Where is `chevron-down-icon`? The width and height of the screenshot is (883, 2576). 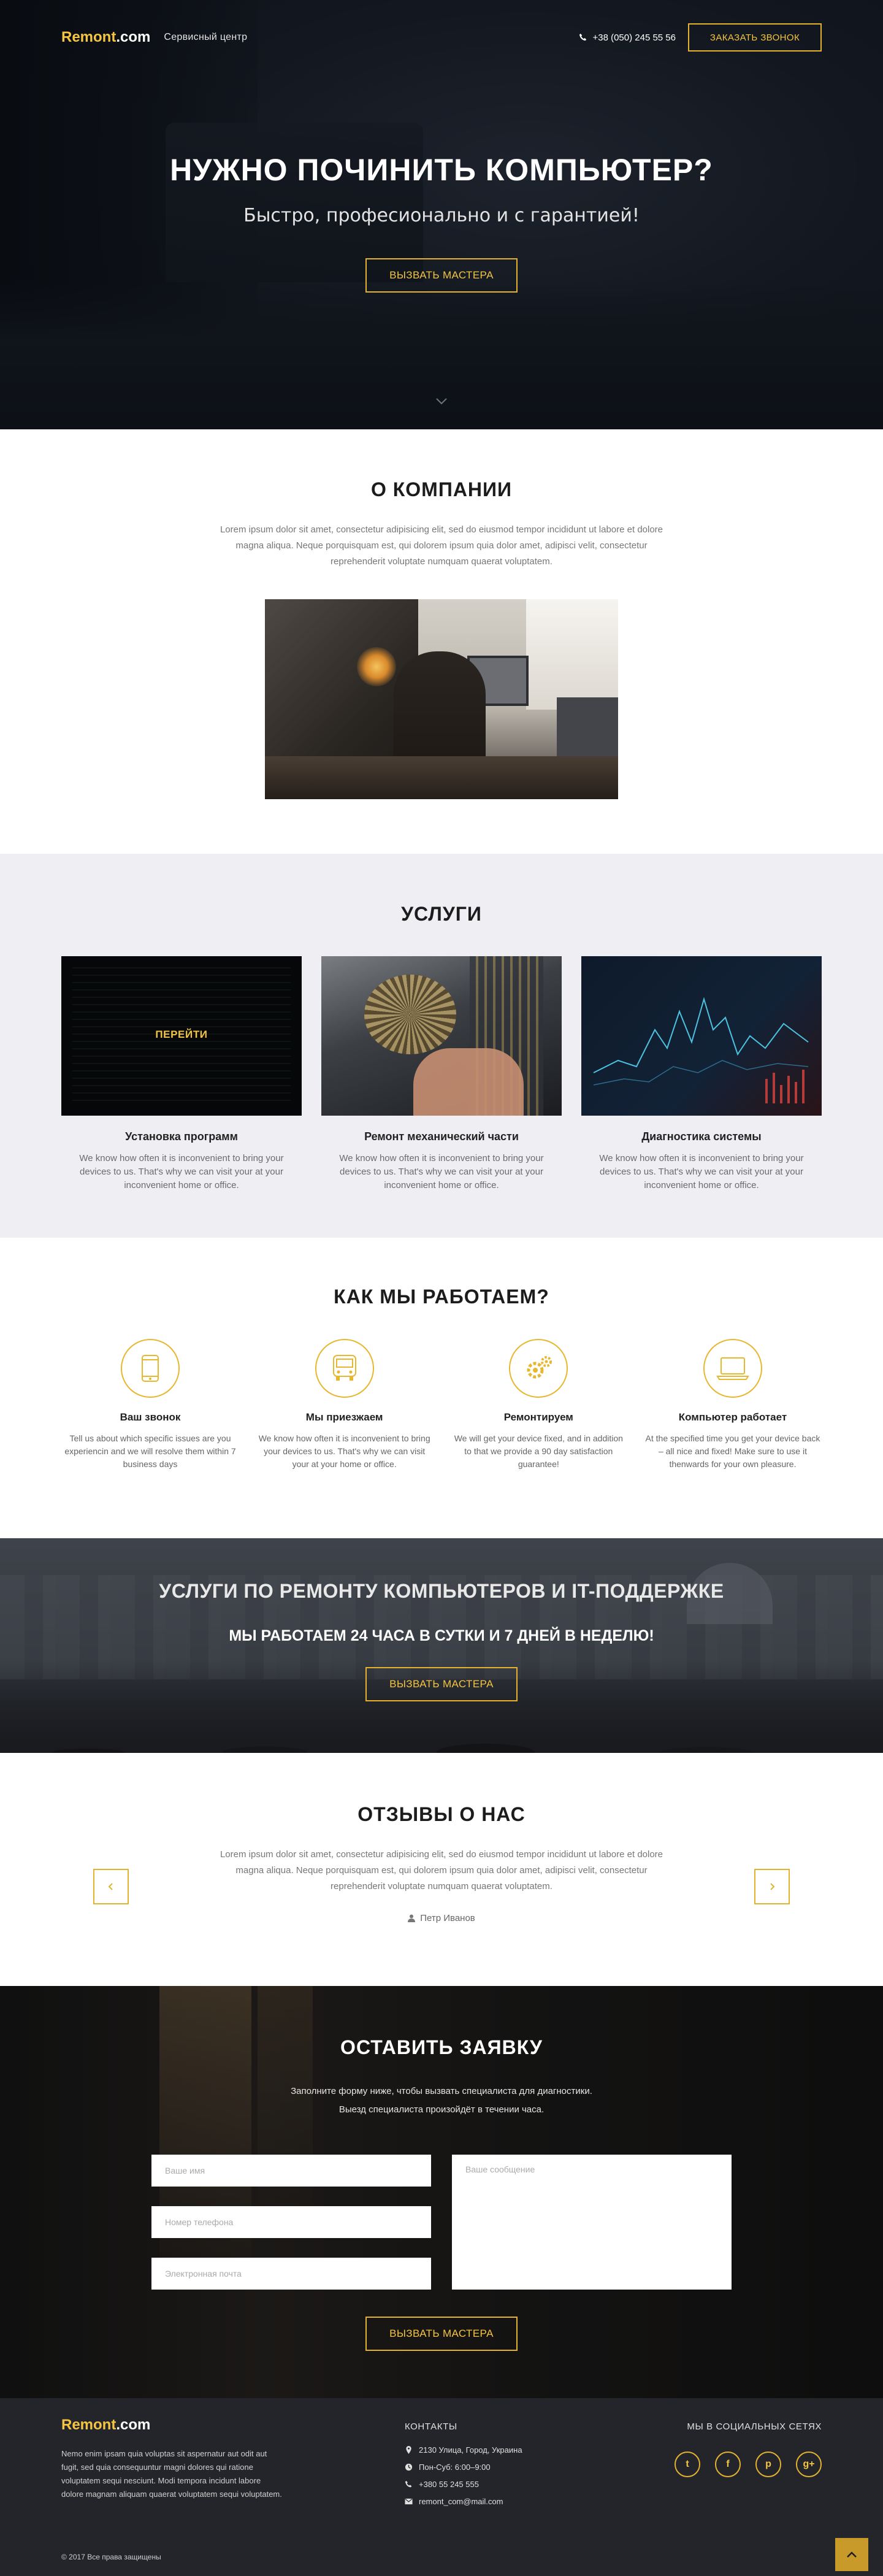
chevron-down-icon is located at coordinates (442, 401).